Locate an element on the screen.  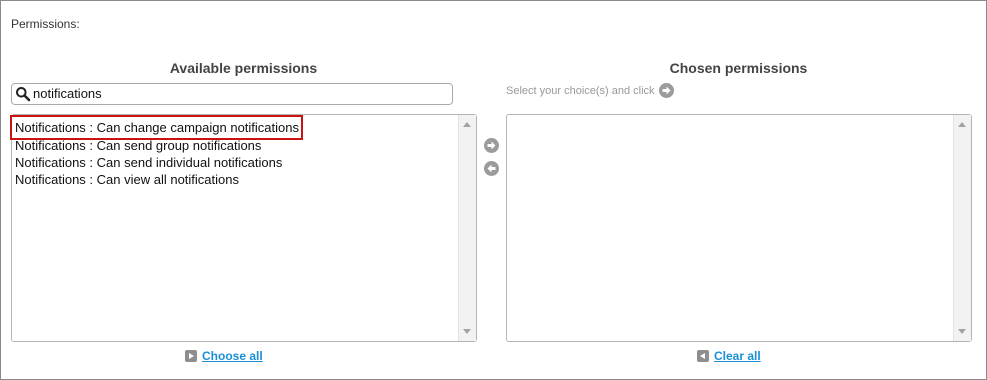
arrow-left-icon is located at coordinates (491, 168).